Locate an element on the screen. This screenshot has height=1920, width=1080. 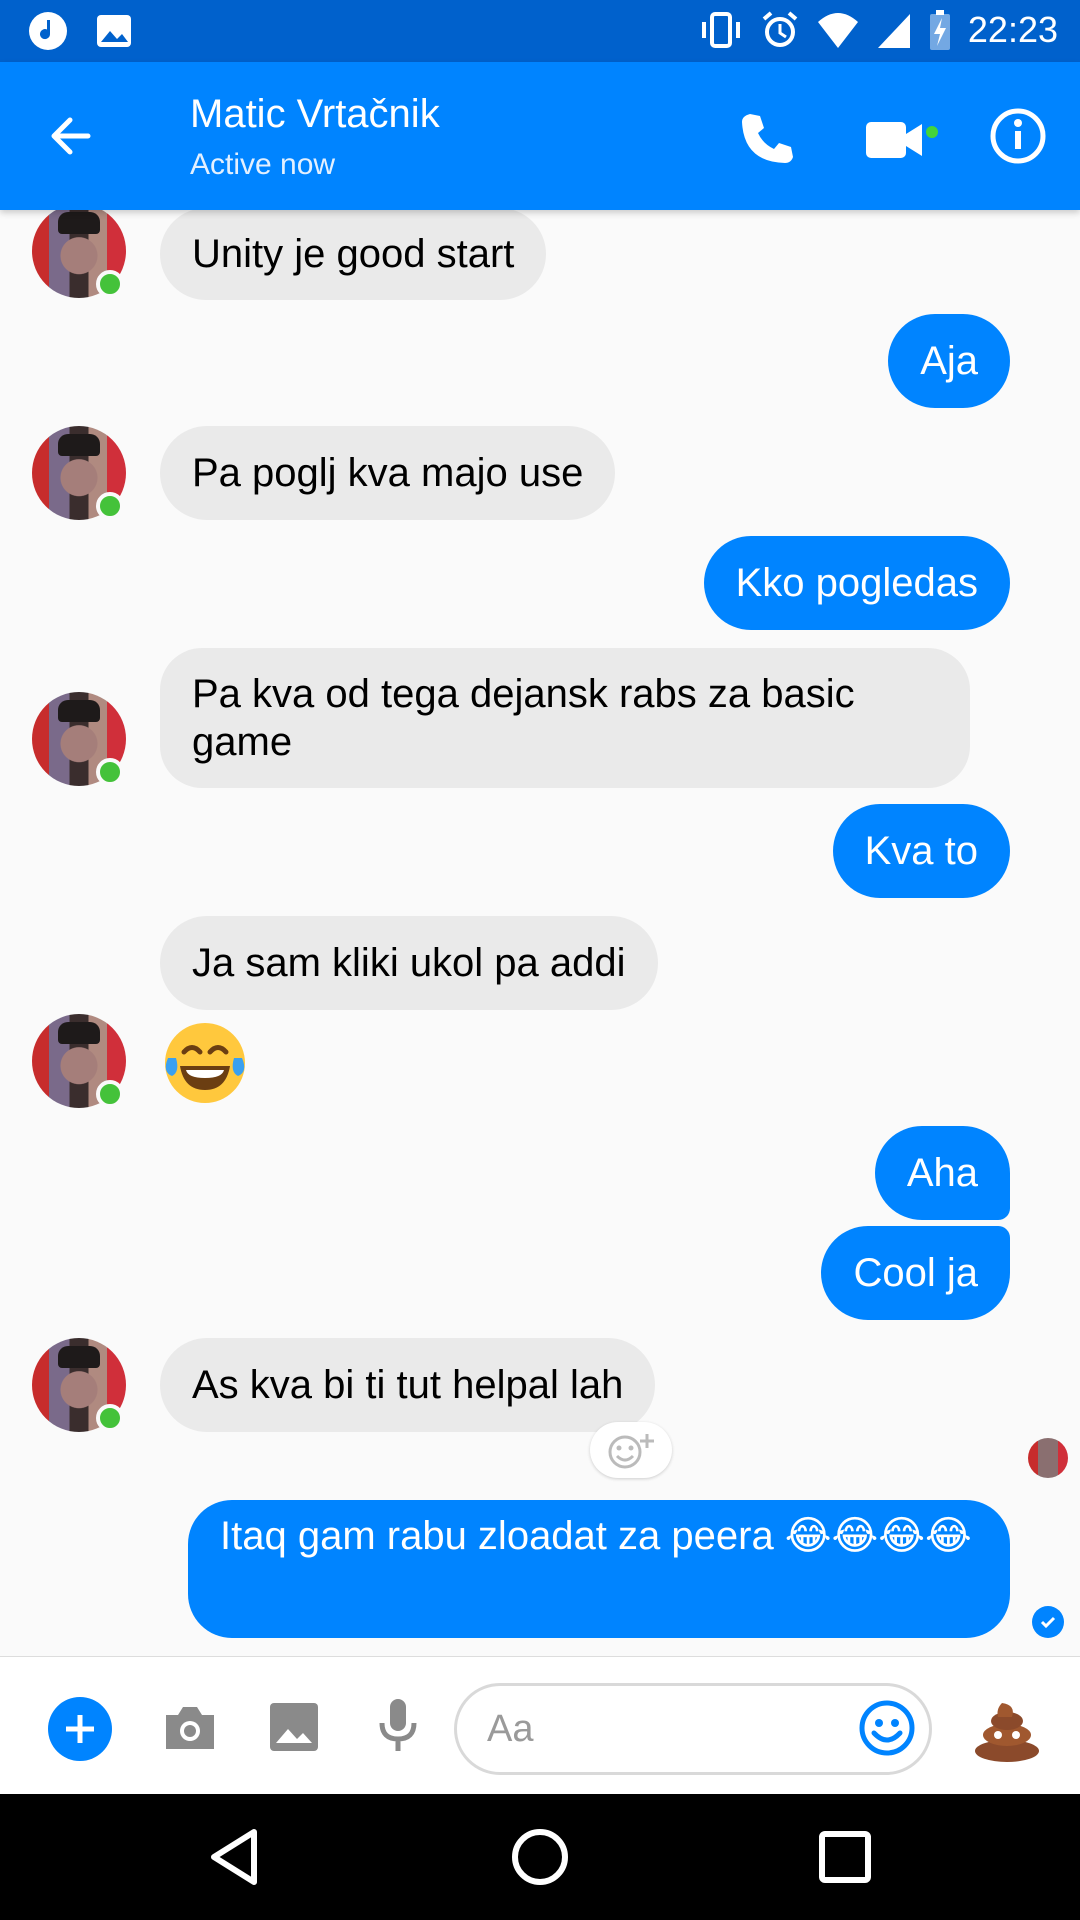
outgoing-message: Aha is located at coordinates (942, 1173).